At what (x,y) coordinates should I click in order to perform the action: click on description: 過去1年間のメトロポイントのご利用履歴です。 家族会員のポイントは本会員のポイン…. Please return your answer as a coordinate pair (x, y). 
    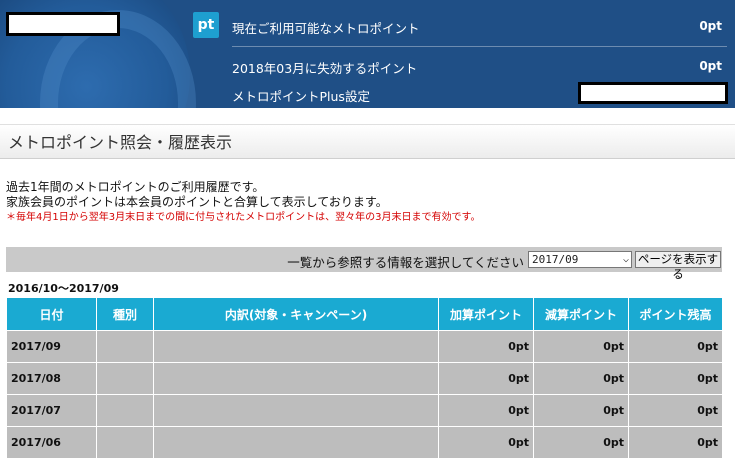
    Looking at the image, I should click on (243, 202).